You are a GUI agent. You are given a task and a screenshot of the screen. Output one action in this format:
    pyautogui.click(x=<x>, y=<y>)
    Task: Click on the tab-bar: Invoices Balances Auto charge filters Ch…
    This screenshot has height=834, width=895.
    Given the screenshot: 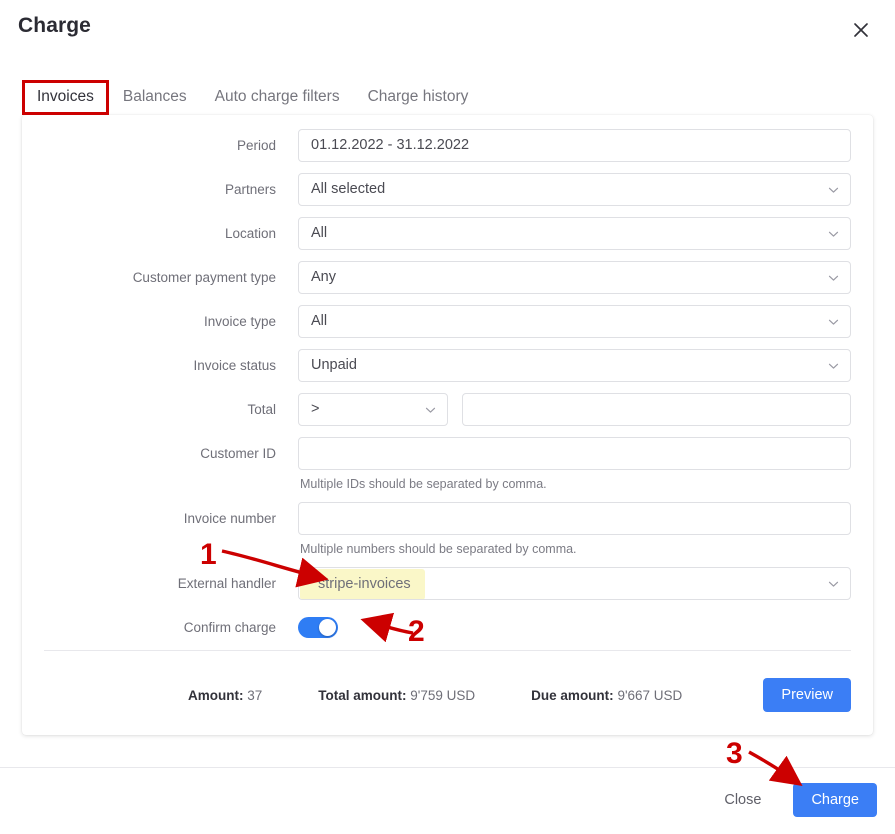 What is the action you would take?
    pyautogui.click(x=252, y=97)
    